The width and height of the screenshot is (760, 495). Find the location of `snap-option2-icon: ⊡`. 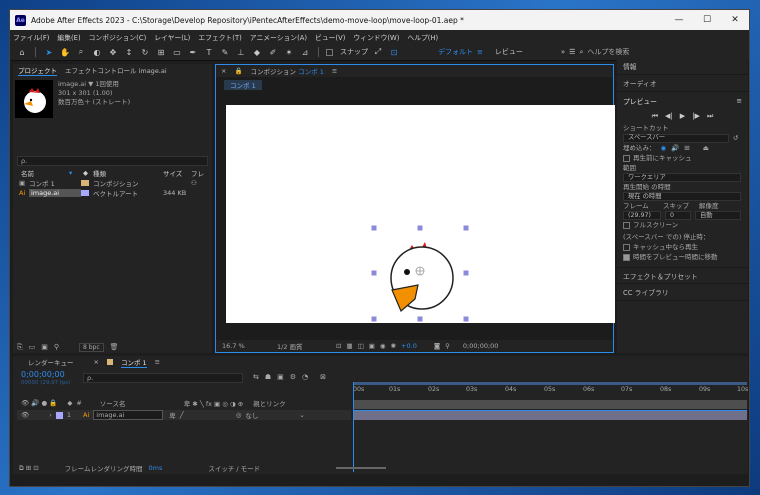

snap-option2-icon: ⊡ is located at coordinates (394, 52).